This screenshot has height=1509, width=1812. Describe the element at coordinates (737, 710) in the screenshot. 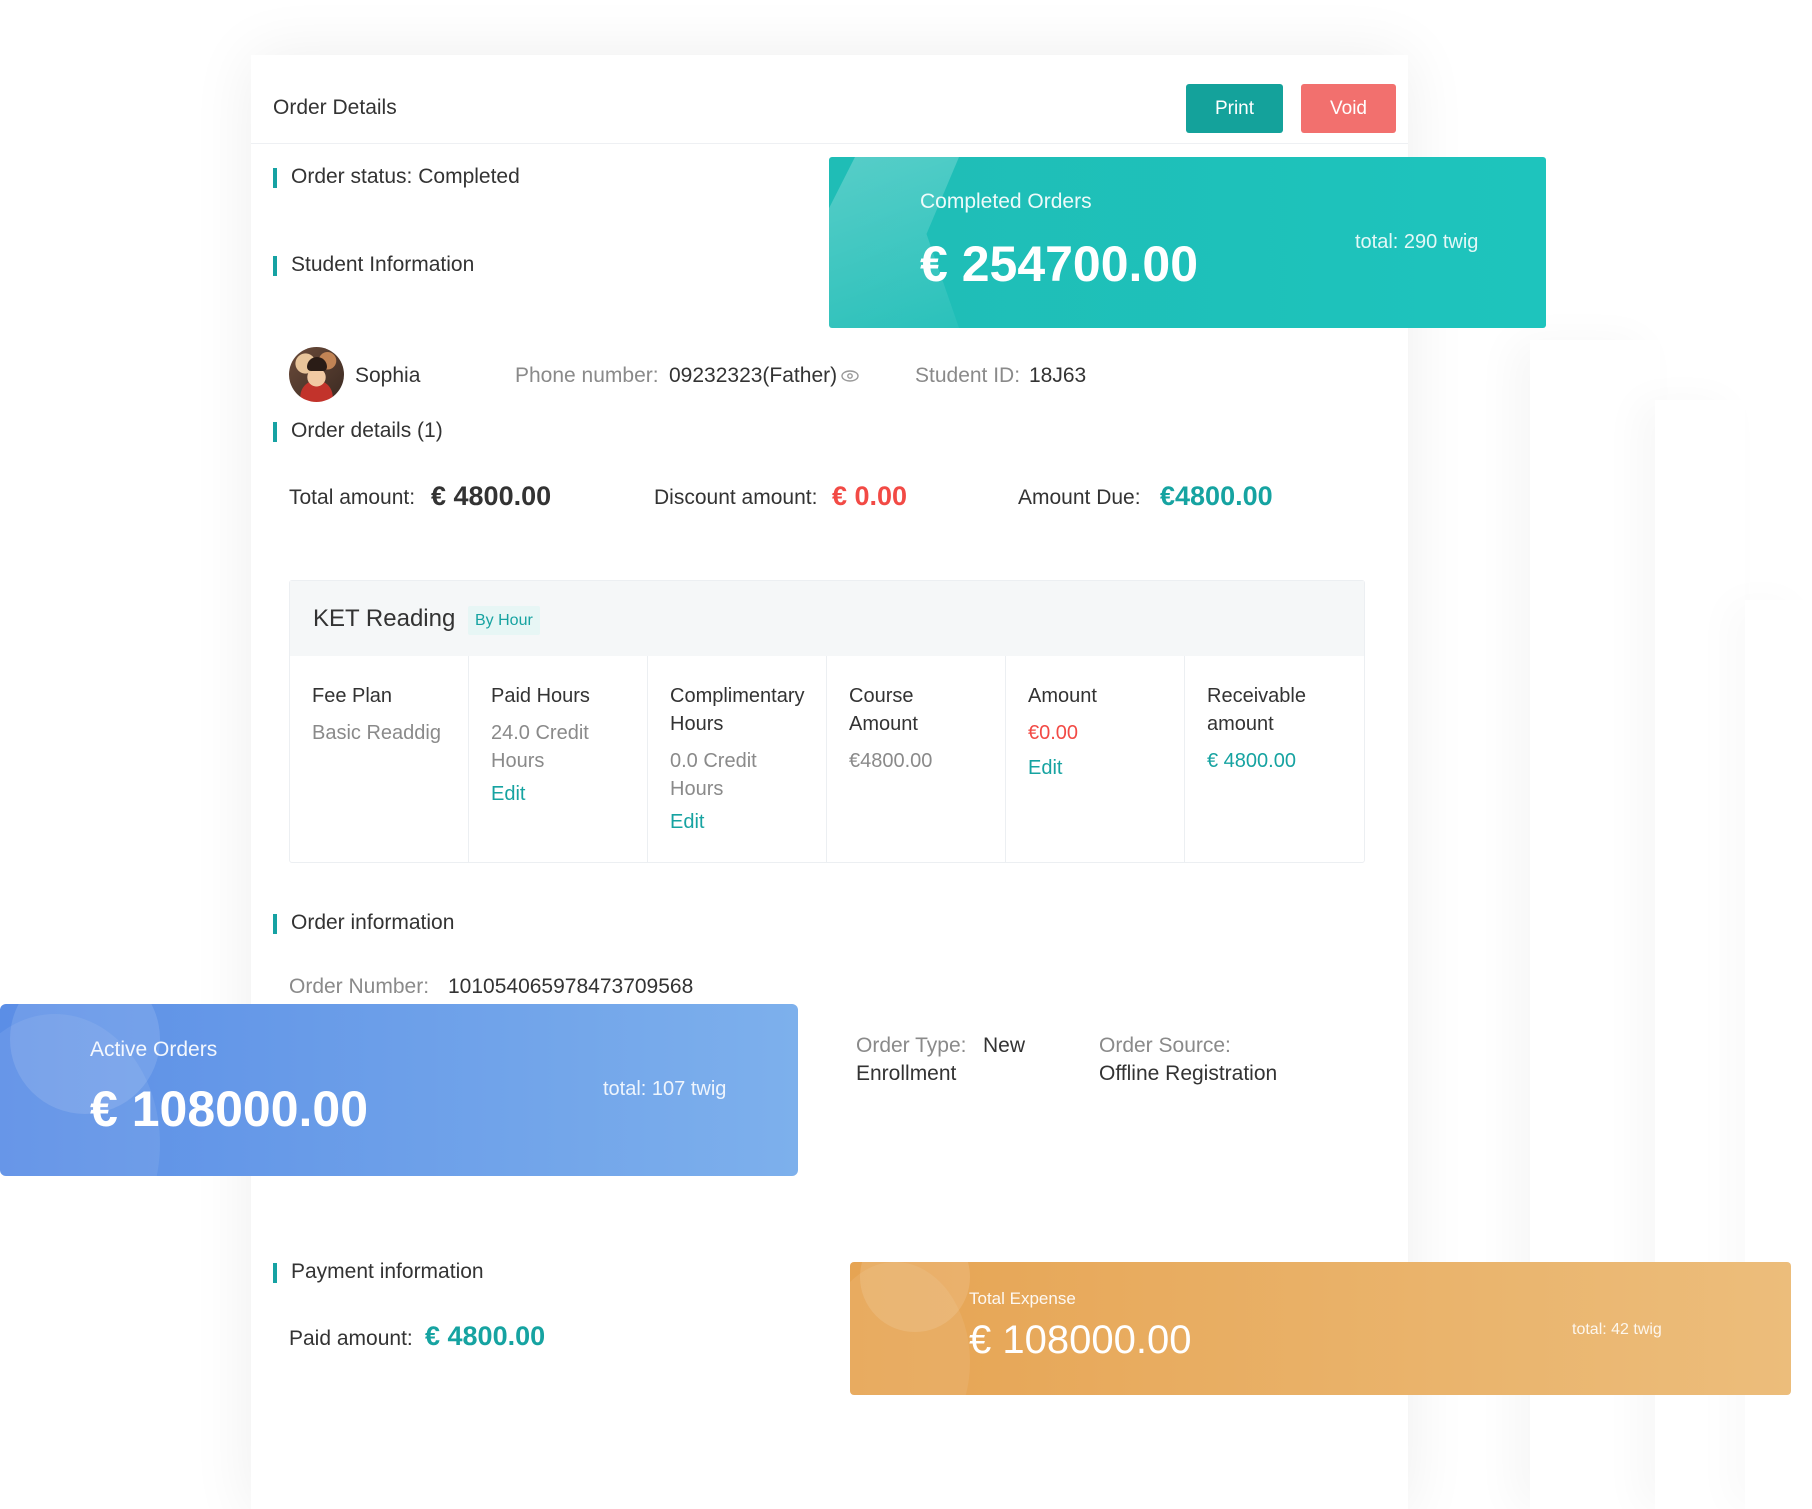

I see `column-header: Complimentary Hours` at that location.